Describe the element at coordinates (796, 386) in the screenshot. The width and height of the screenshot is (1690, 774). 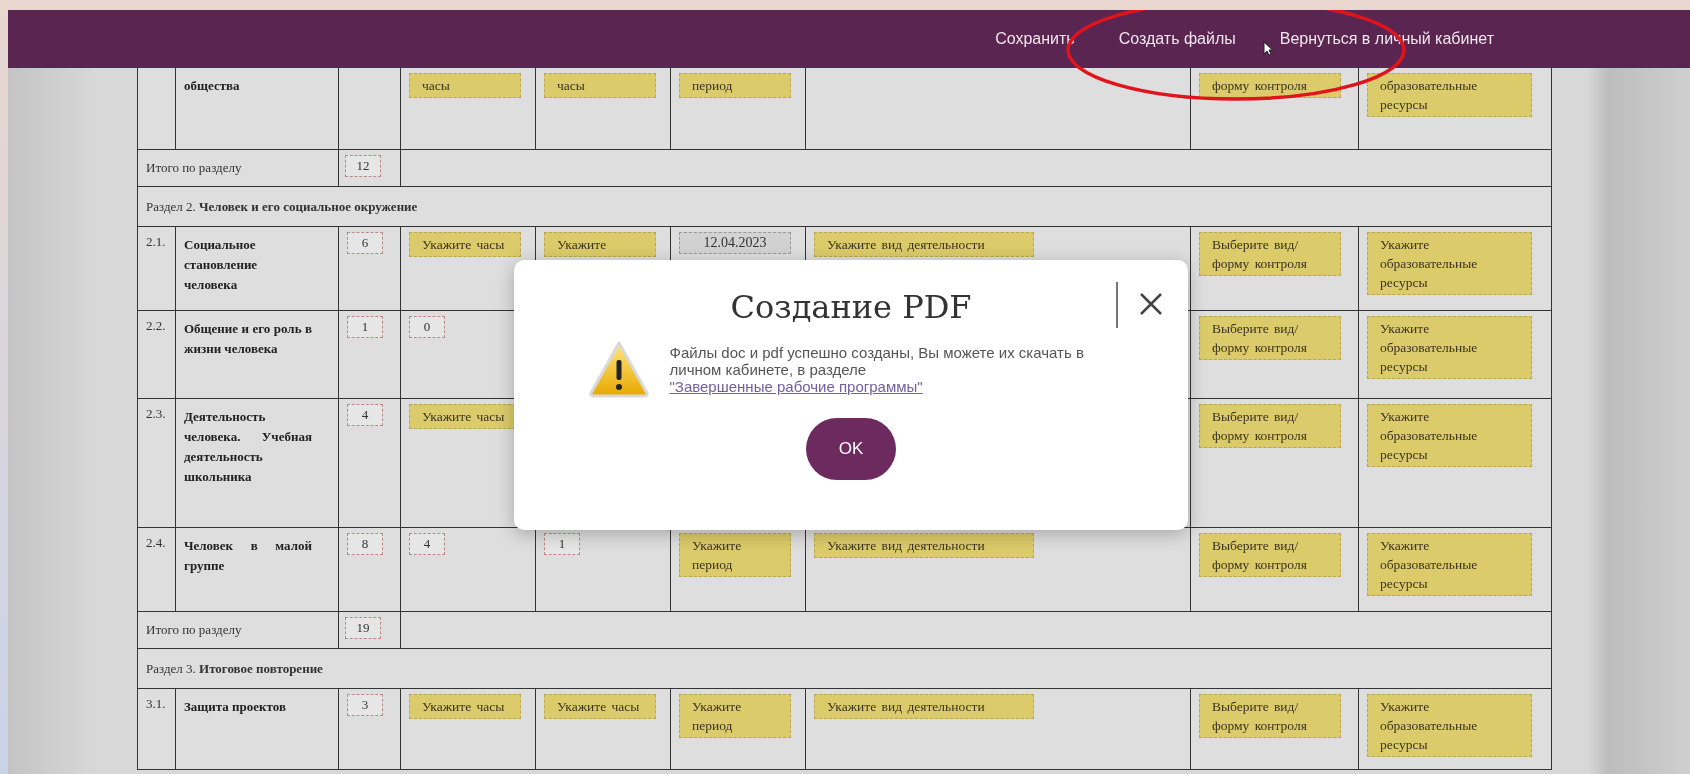
I see `completed-programs-link: "Завершенные рабочие программы"` at that location.